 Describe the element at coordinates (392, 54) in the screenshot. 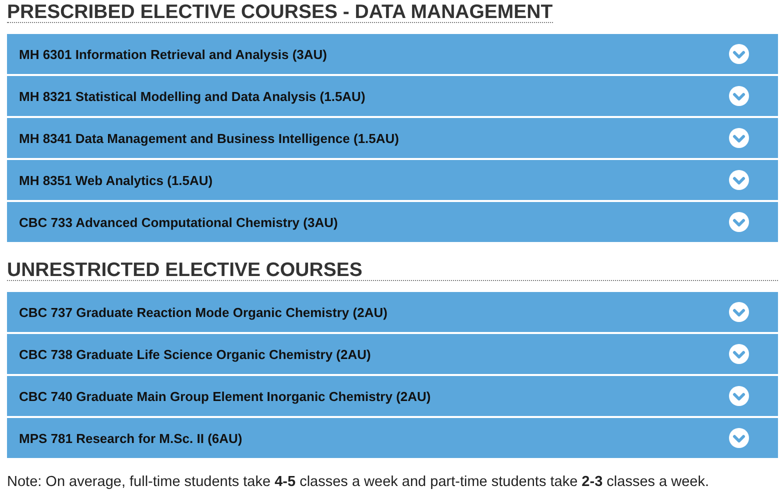

I see `course-accordion-header: MH 6301 Information Retrieval and Analysis (3AU)` at that location.